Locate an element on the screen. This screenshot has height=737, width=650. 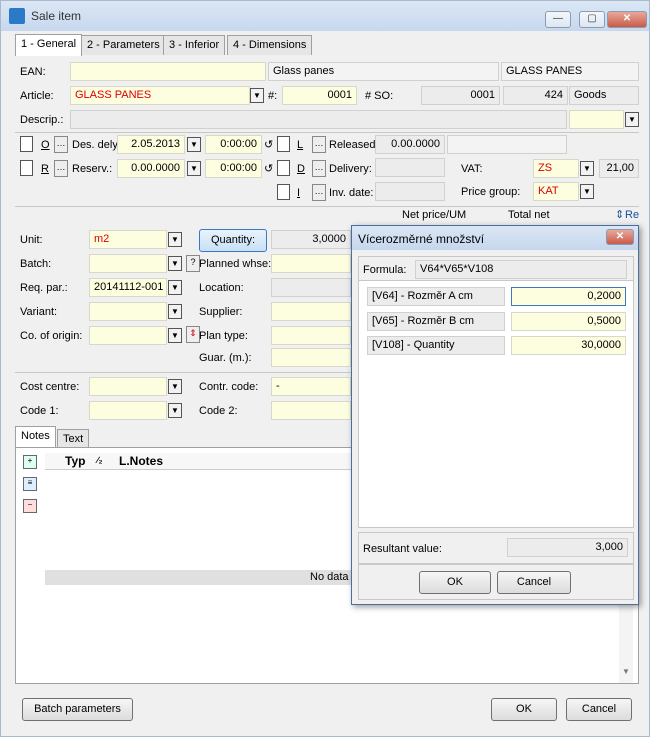
tab-dimensions: 4 - Dimensions is located at coordinates (270, 45).